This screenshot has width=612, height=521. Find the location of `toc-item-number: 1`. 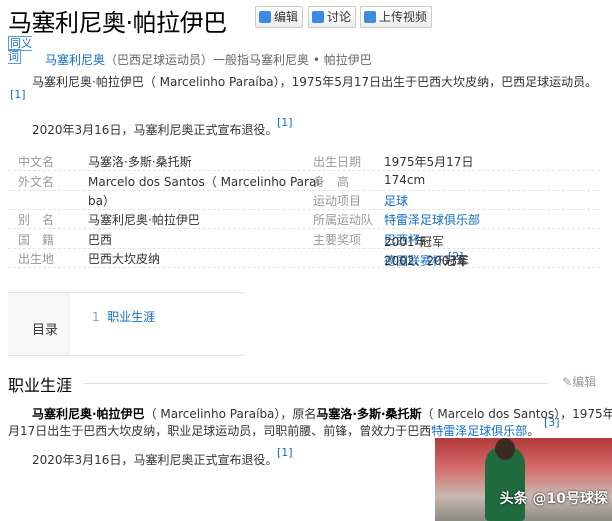

toc-item-number: 1 is located at coordinates (96, 317).